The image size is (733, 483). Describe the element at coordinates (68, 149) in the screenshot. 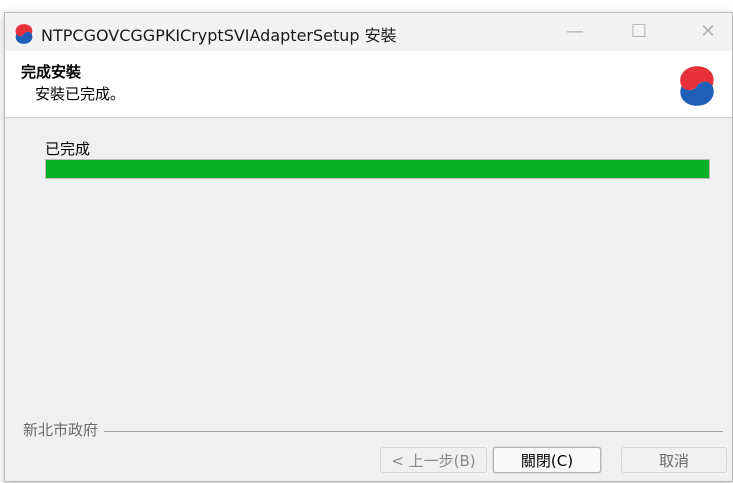

I see `status-label: 已完成` at that location.